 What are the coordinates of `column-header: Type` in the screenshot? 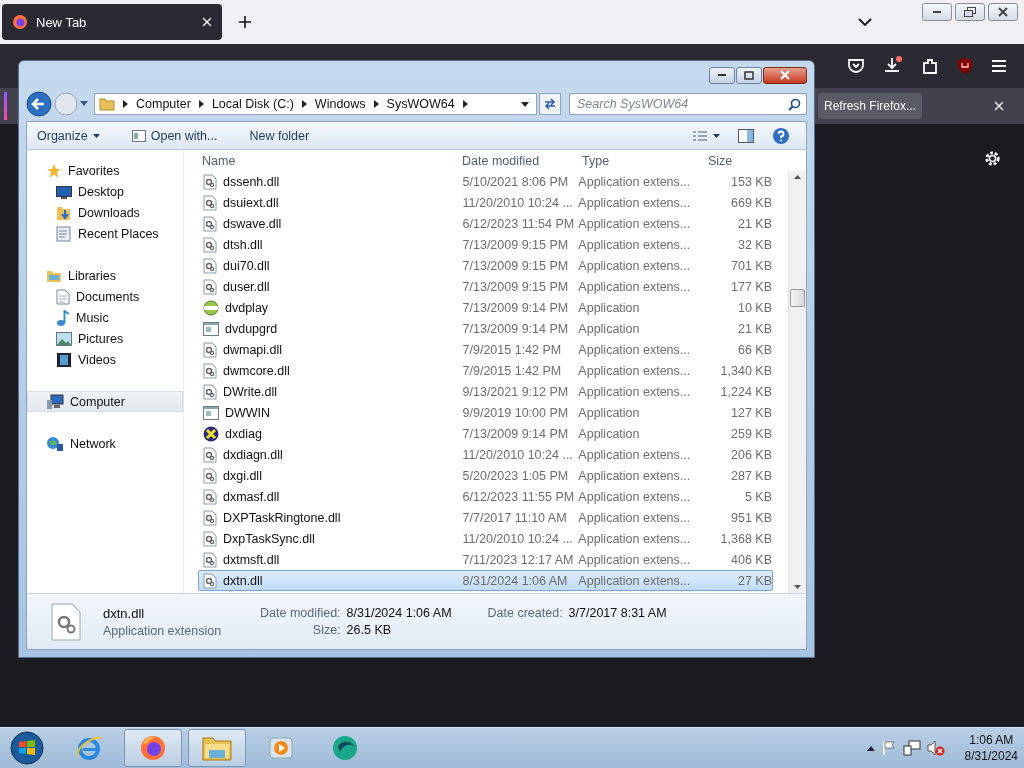 It's located at (642, 160).